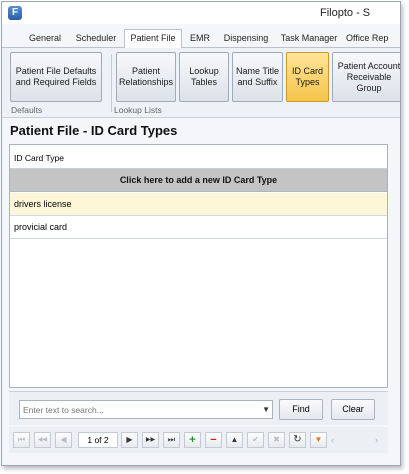  I want to click on scroll-left-icon: ‹, so click(332, 440).